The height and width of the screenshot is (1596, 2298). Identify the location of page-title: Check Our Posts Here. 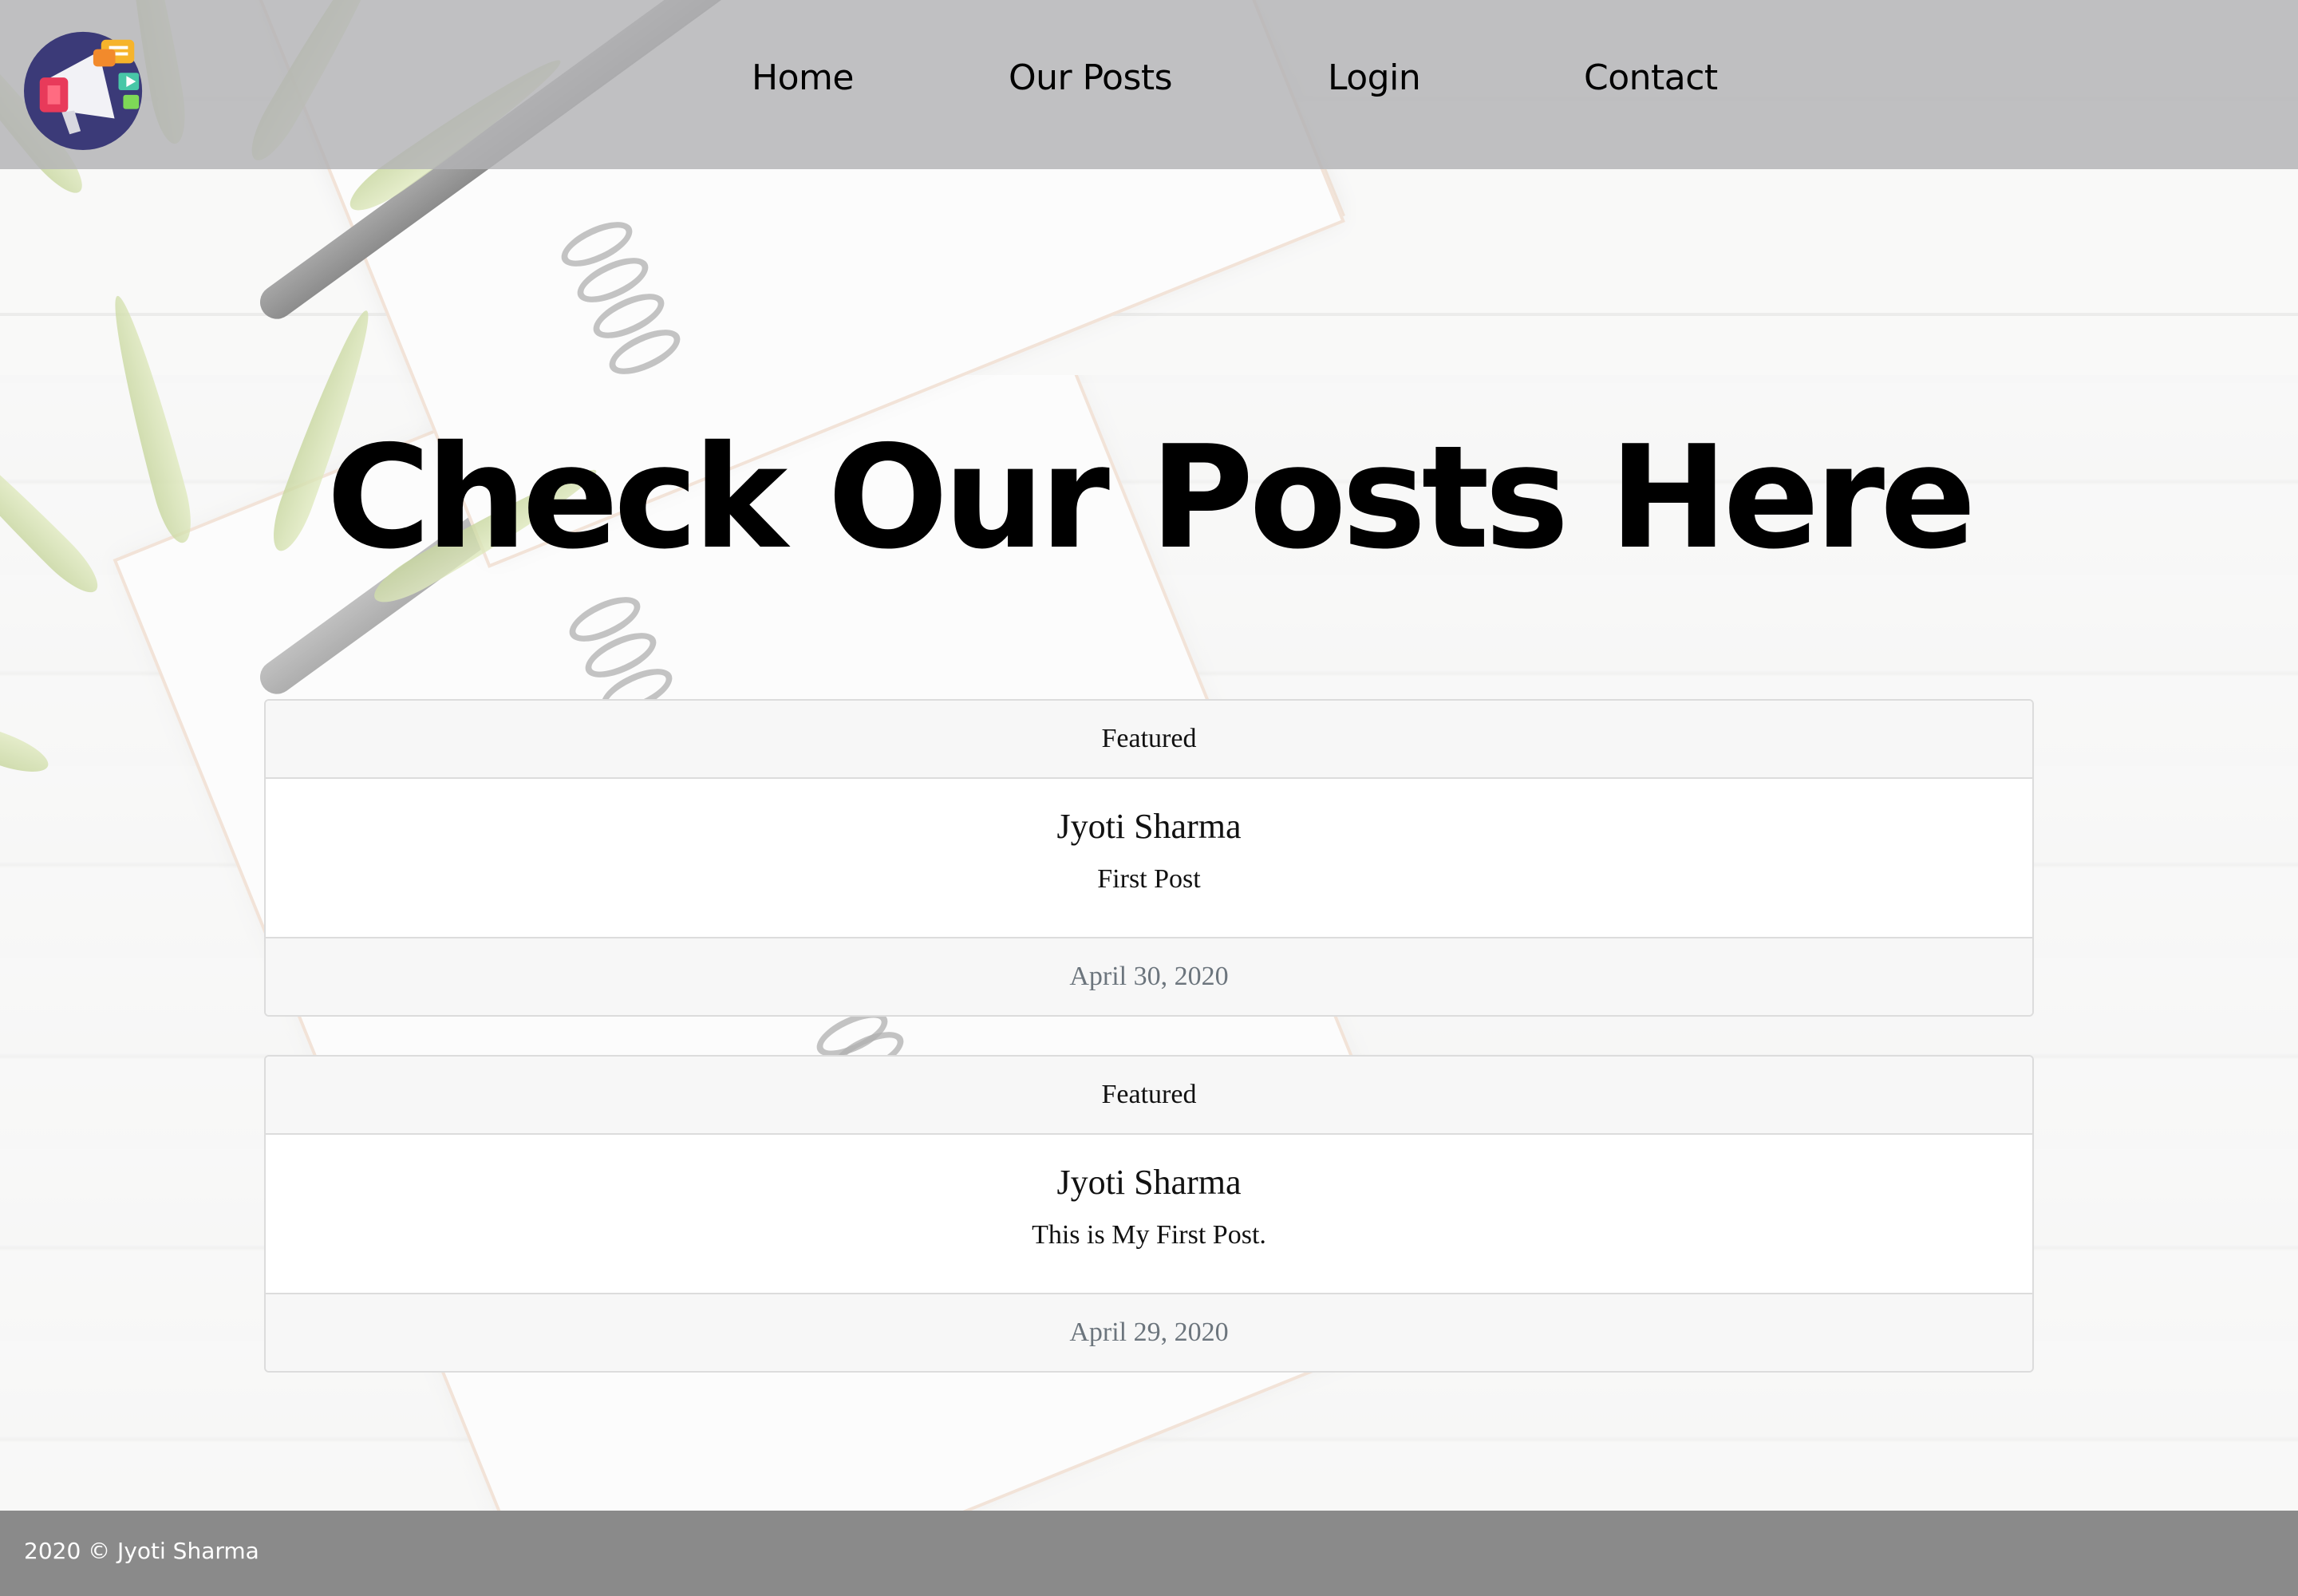
(1151, 497).